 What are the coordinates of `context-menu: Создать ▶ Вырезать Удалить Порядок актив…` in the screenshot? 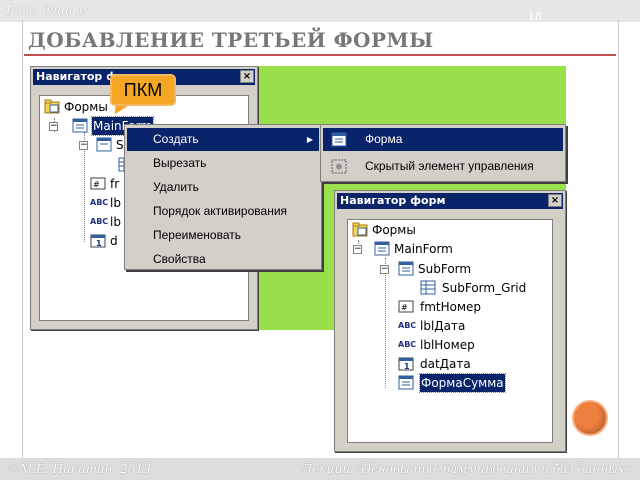 It's located at (223, 197).